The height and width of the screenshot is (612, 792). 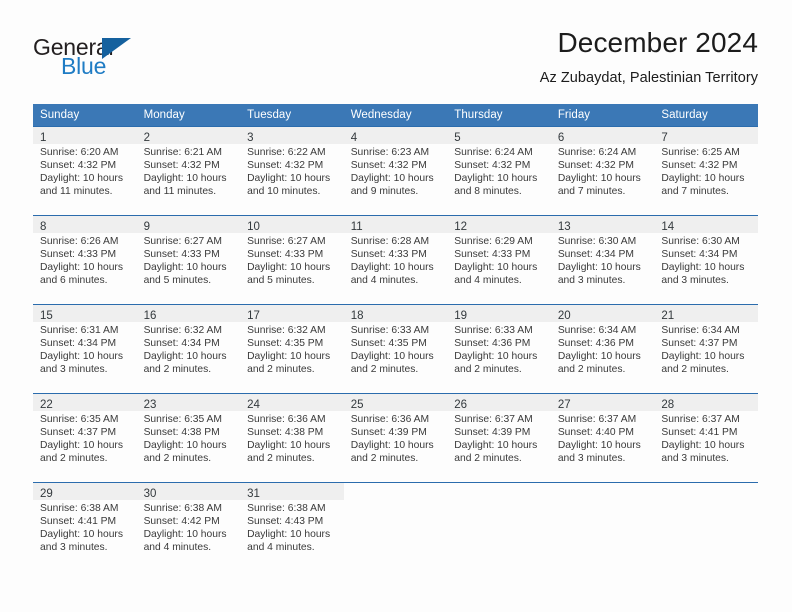 I want to click on sunrise-text: Sunrise: 6:30 AM, so click(x=597, y=241).